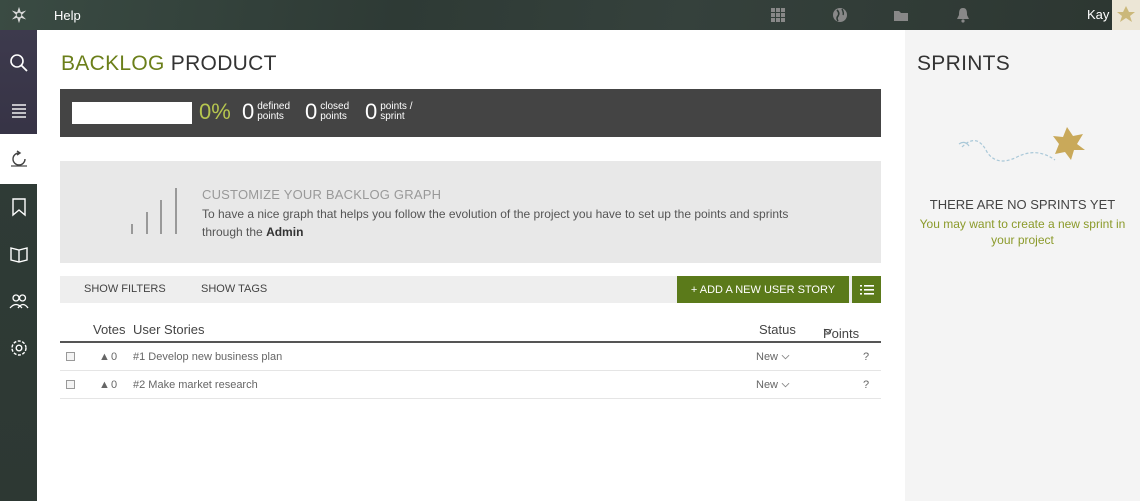  What do you see at coordinates (169, 64) in the screenshot?
I see `page-title: BACKLOG PRODUCT` at bounding box center [169, 64].